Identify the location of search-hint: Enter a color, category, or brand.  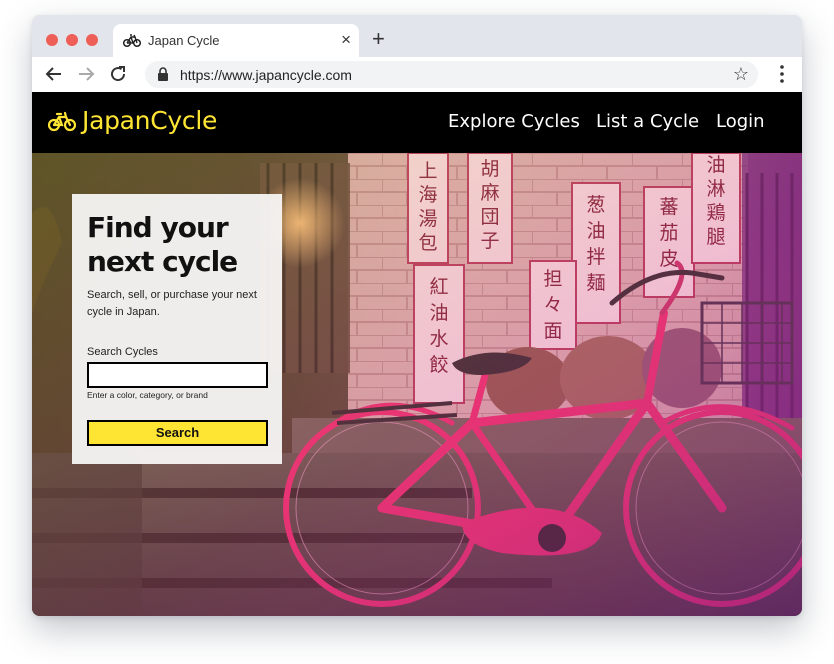
(147, 395).